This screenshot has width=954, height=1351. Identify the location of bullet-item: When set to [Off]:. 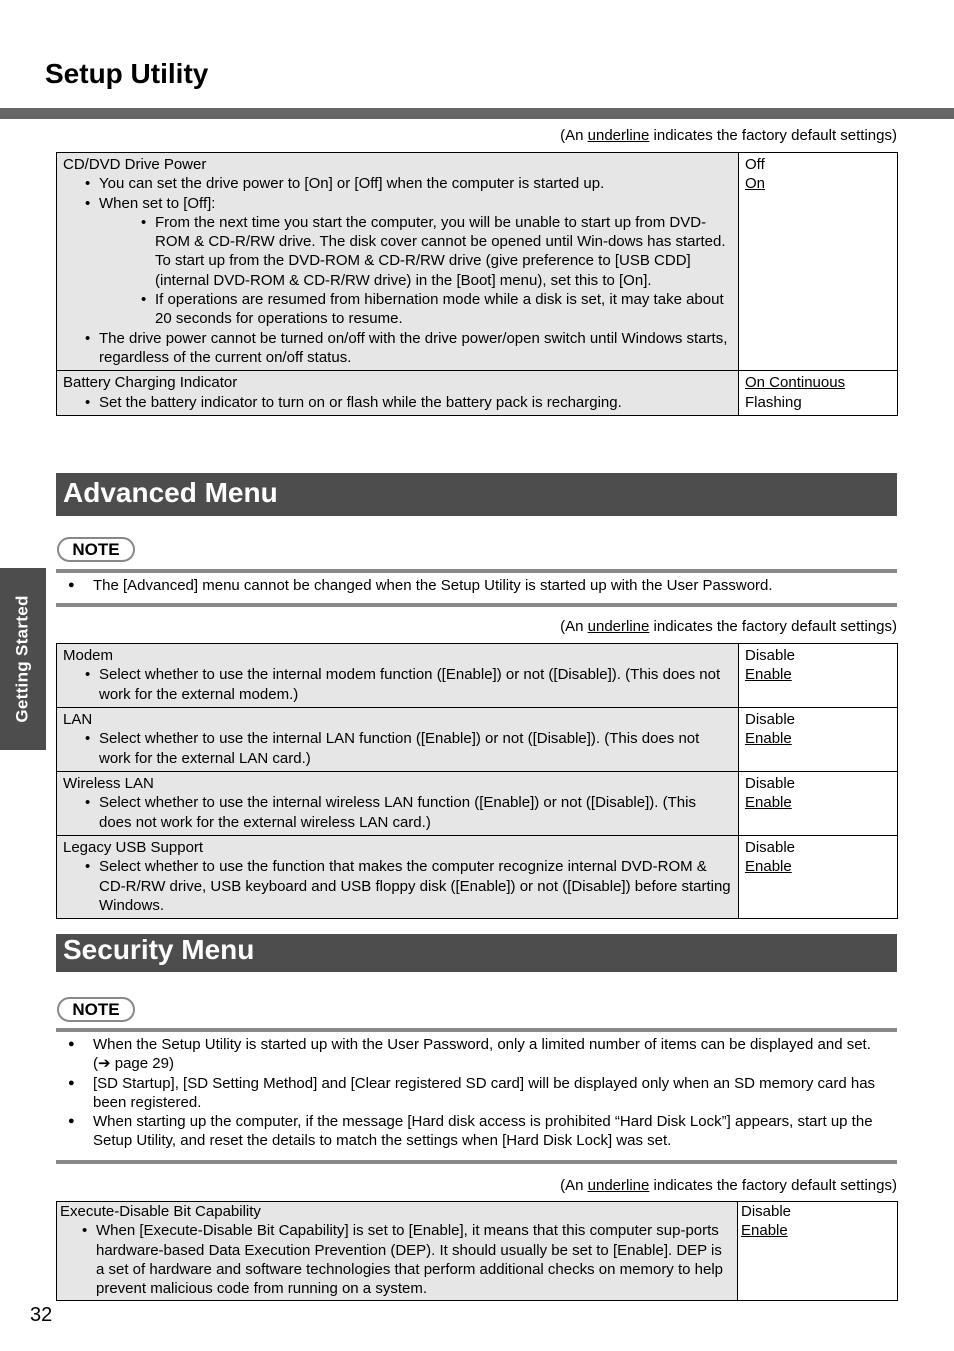
(408, 204).